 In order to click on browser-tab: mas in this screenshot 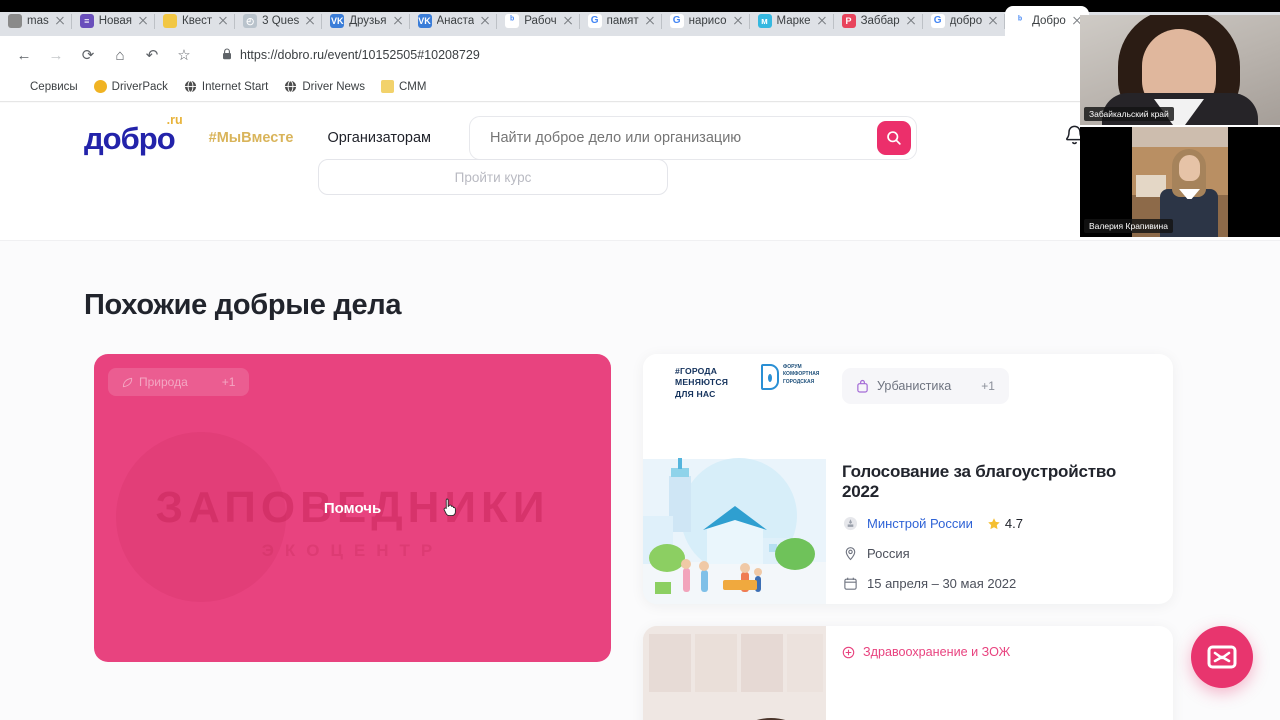, I will do `click(36, 21)`.